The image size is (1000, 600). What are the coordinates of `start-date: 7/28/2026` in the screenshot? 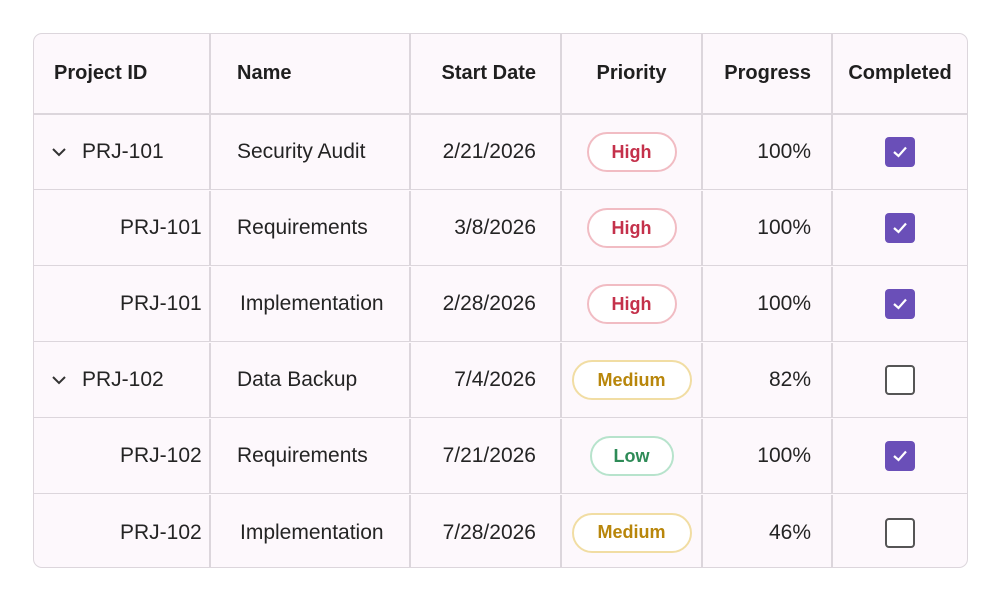 It's located at (489, 532).